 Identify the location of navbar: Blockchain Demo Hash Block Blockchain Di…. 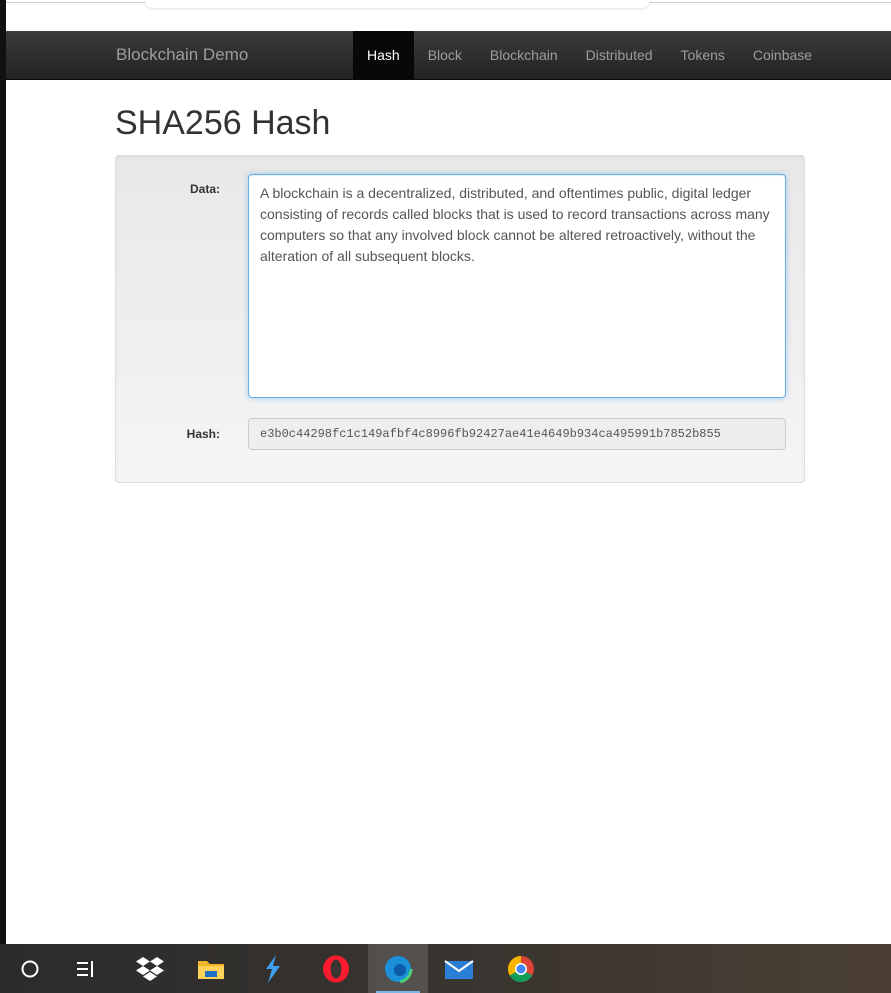
(448, 55).